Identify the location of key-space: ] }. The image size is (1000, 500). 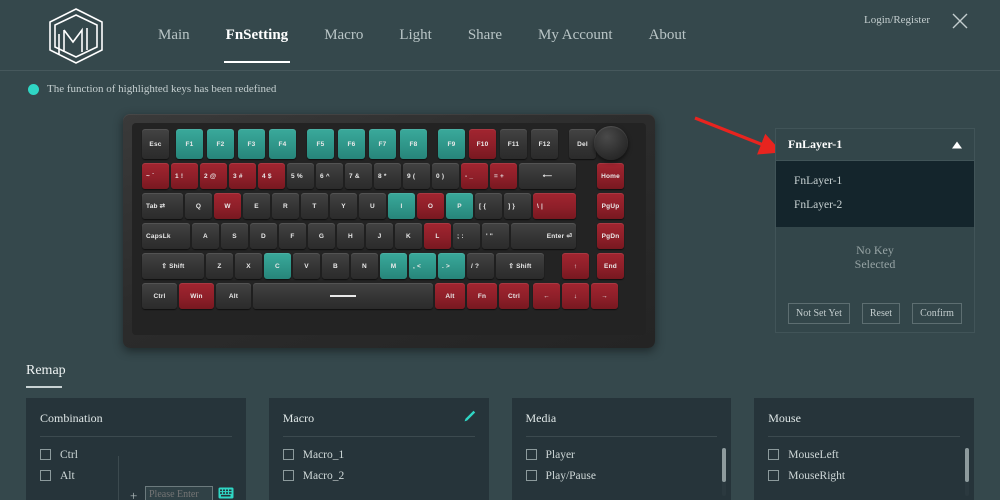
(517, 206).